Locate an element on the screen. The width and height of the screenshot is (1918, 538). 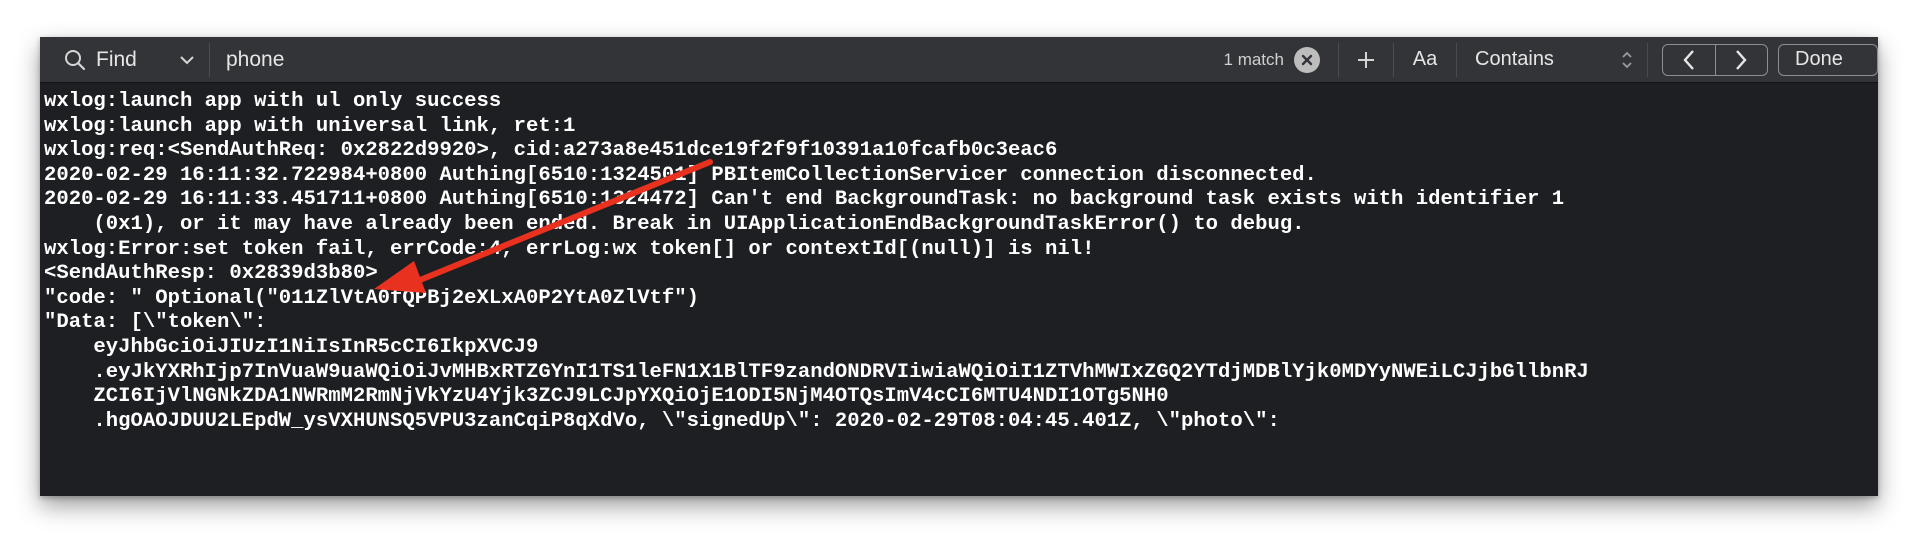
chevron-left-icon is located at coordinates (1688, 59).